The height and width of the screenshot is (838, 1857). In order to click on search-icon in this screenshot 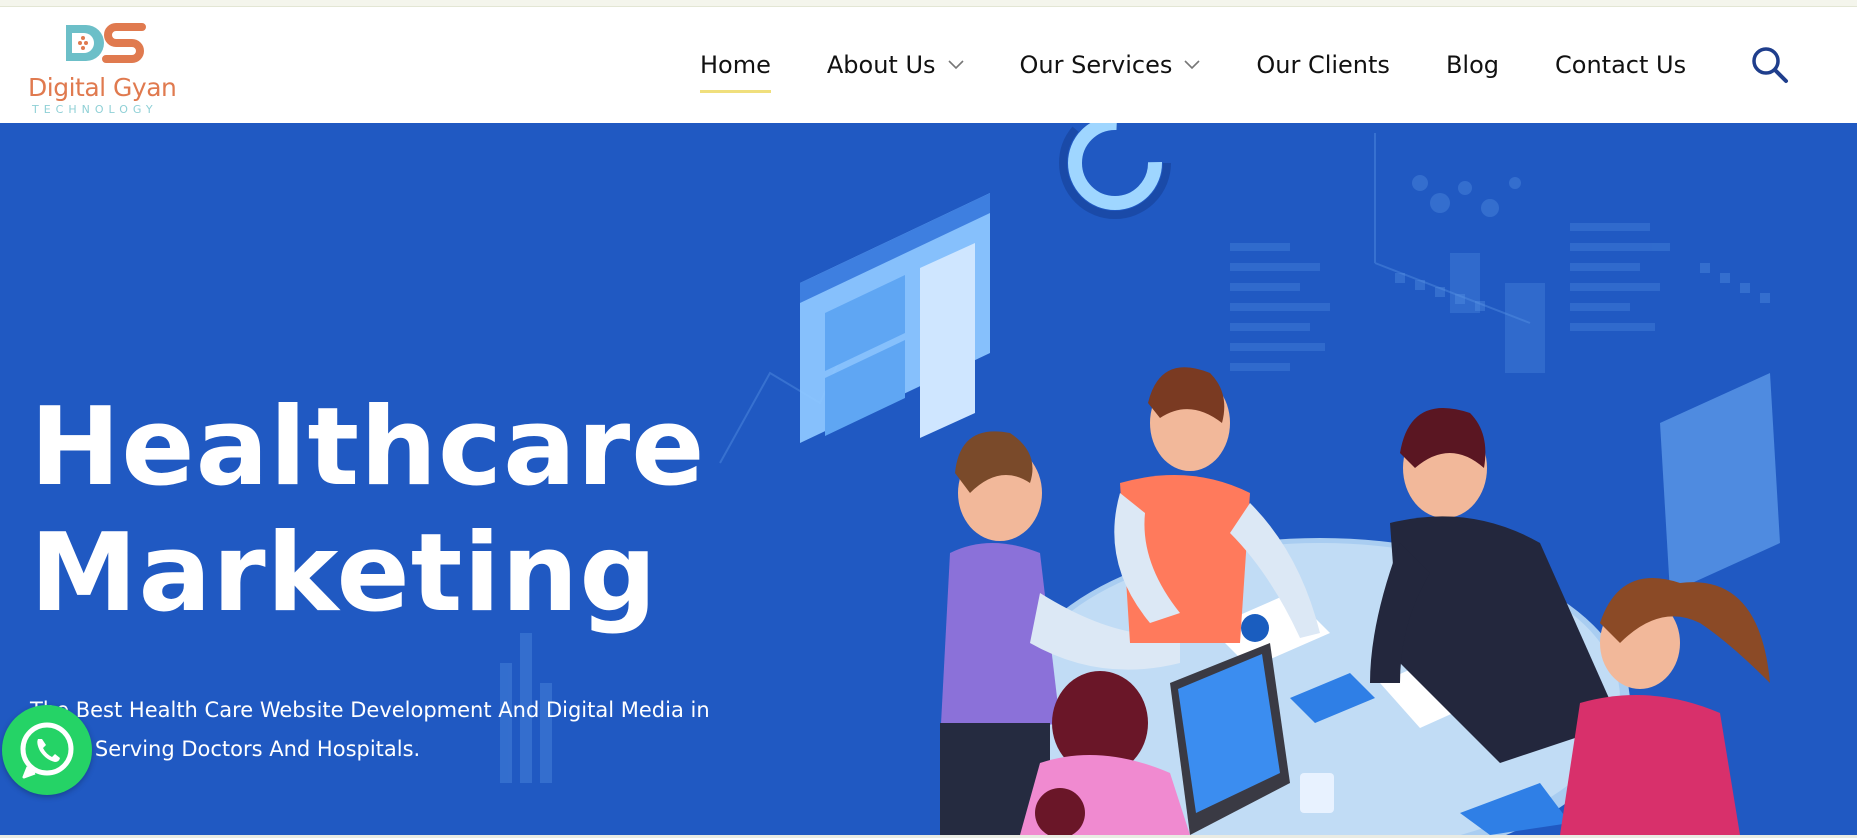, I will do `click(1770, 65)`.